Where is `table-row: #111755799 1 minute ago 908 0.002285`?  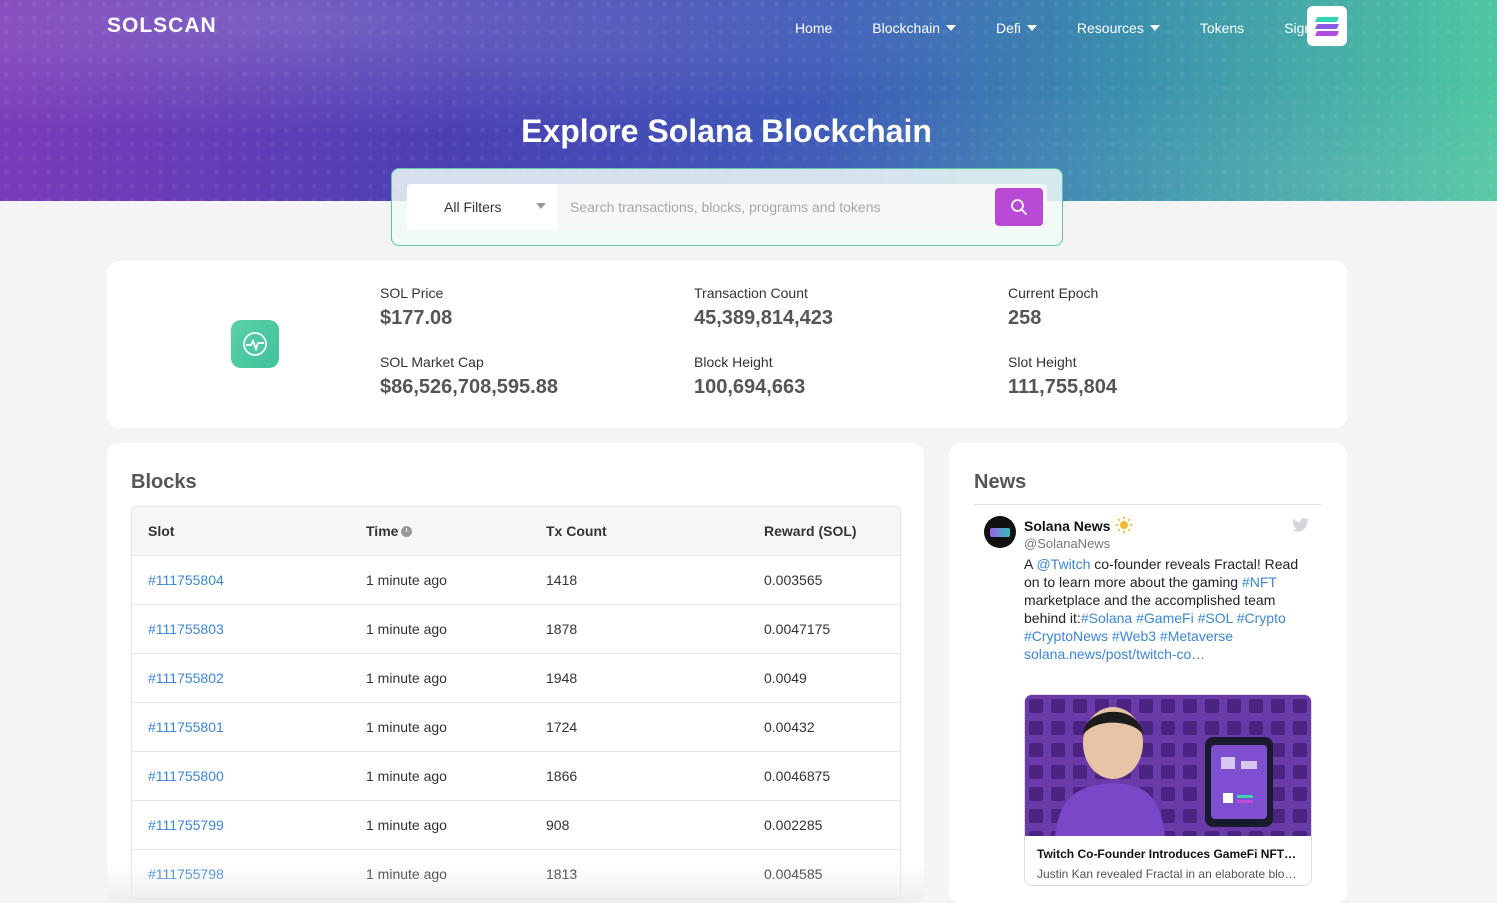 table-row: #111755799 1 minute ago 908 0.002285 is located at coordinates (516, 825).